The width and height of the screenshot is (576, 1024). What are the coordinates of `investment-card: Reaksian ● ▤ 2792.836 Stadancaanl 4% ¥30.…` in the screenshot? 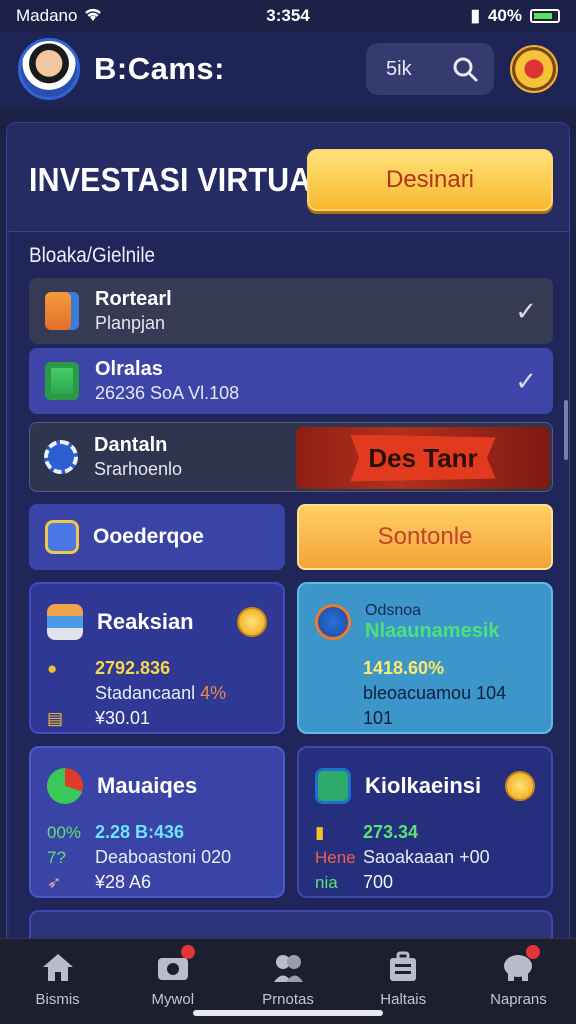 It's located at (157, 658).